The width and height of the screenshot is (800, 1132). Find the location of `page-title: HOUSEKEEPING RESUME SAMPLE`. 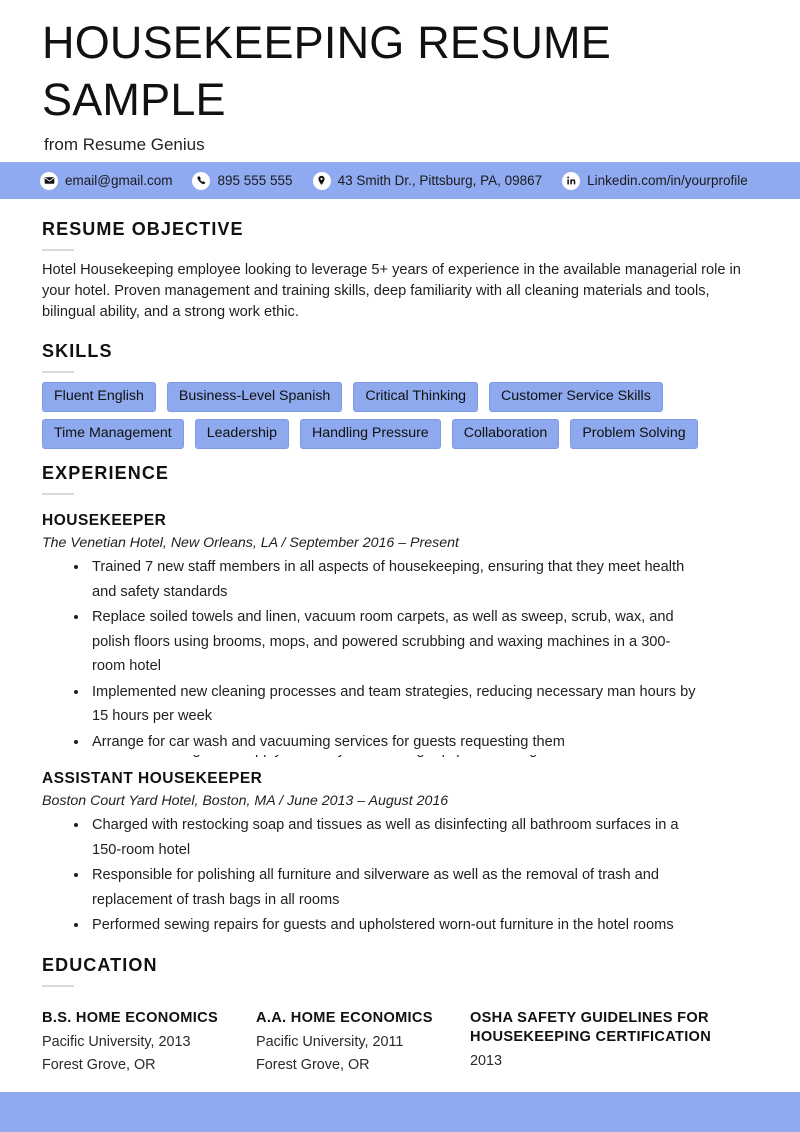

page-title: HOUSEKEEPING RESUME SAMPLE is located at coordinates (326, 71).